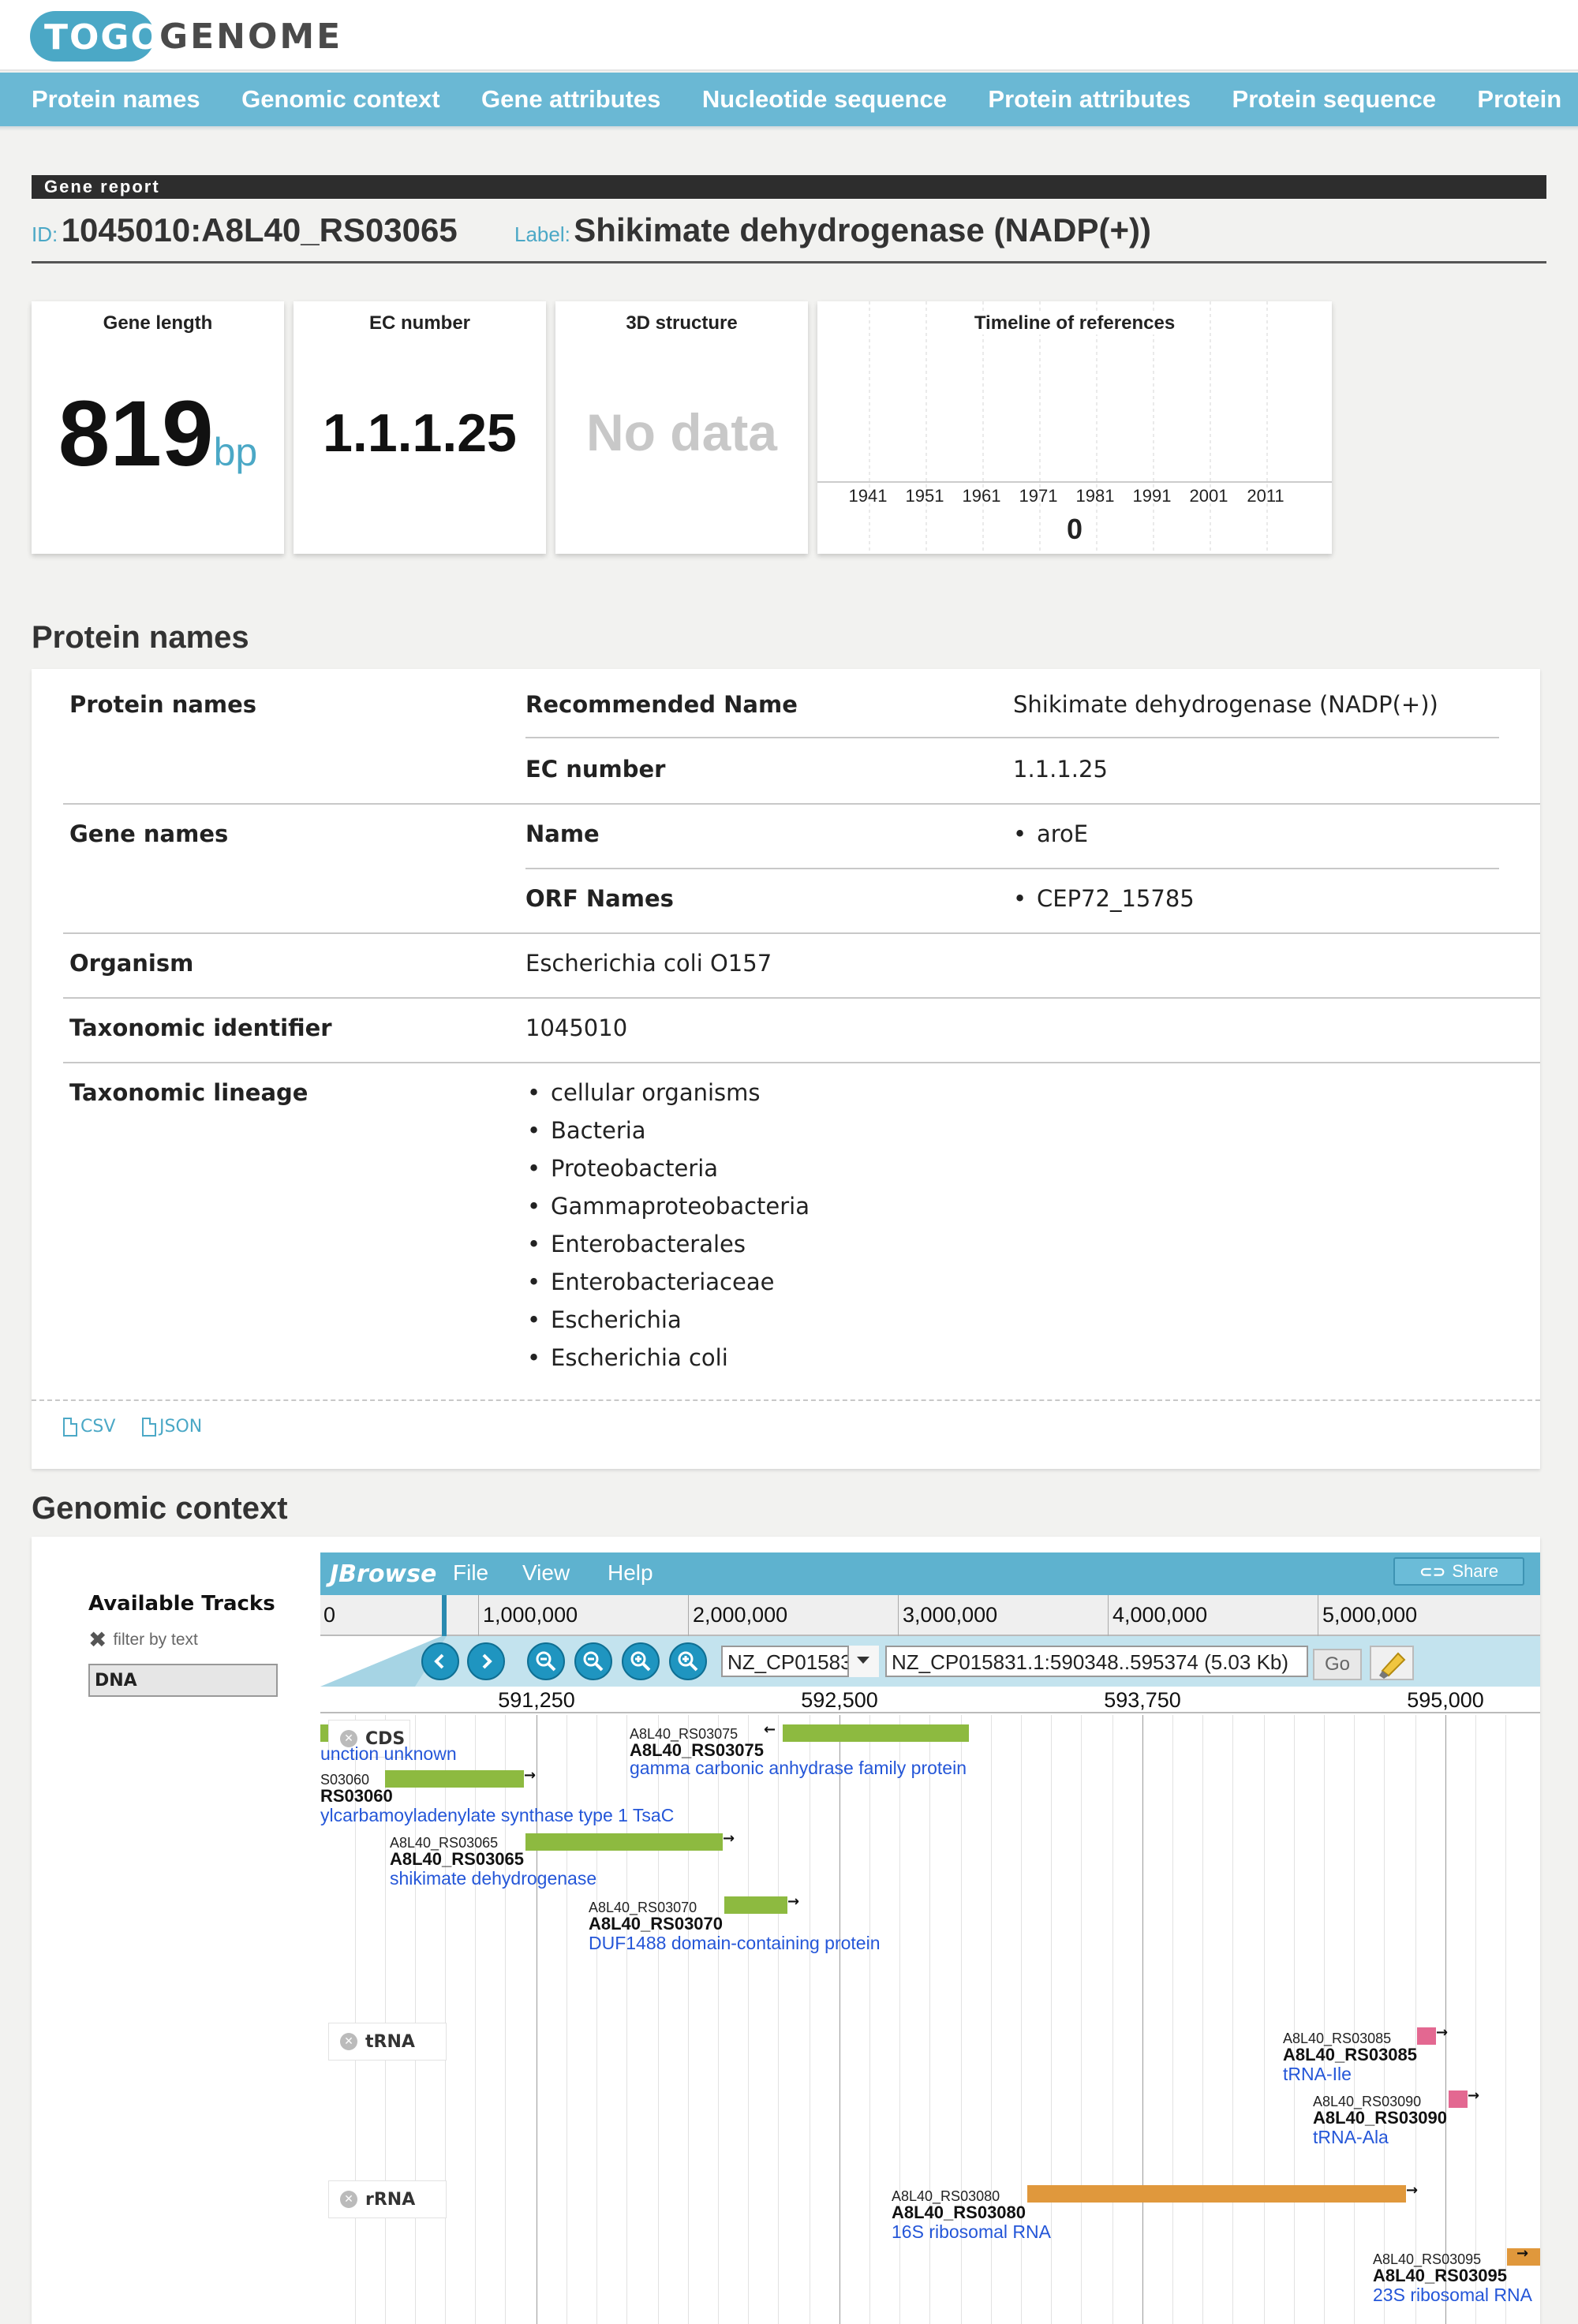  Describe the element at coordinates (172, 1427) in the screenshot. I see `json-download-link: JSON` at that location.